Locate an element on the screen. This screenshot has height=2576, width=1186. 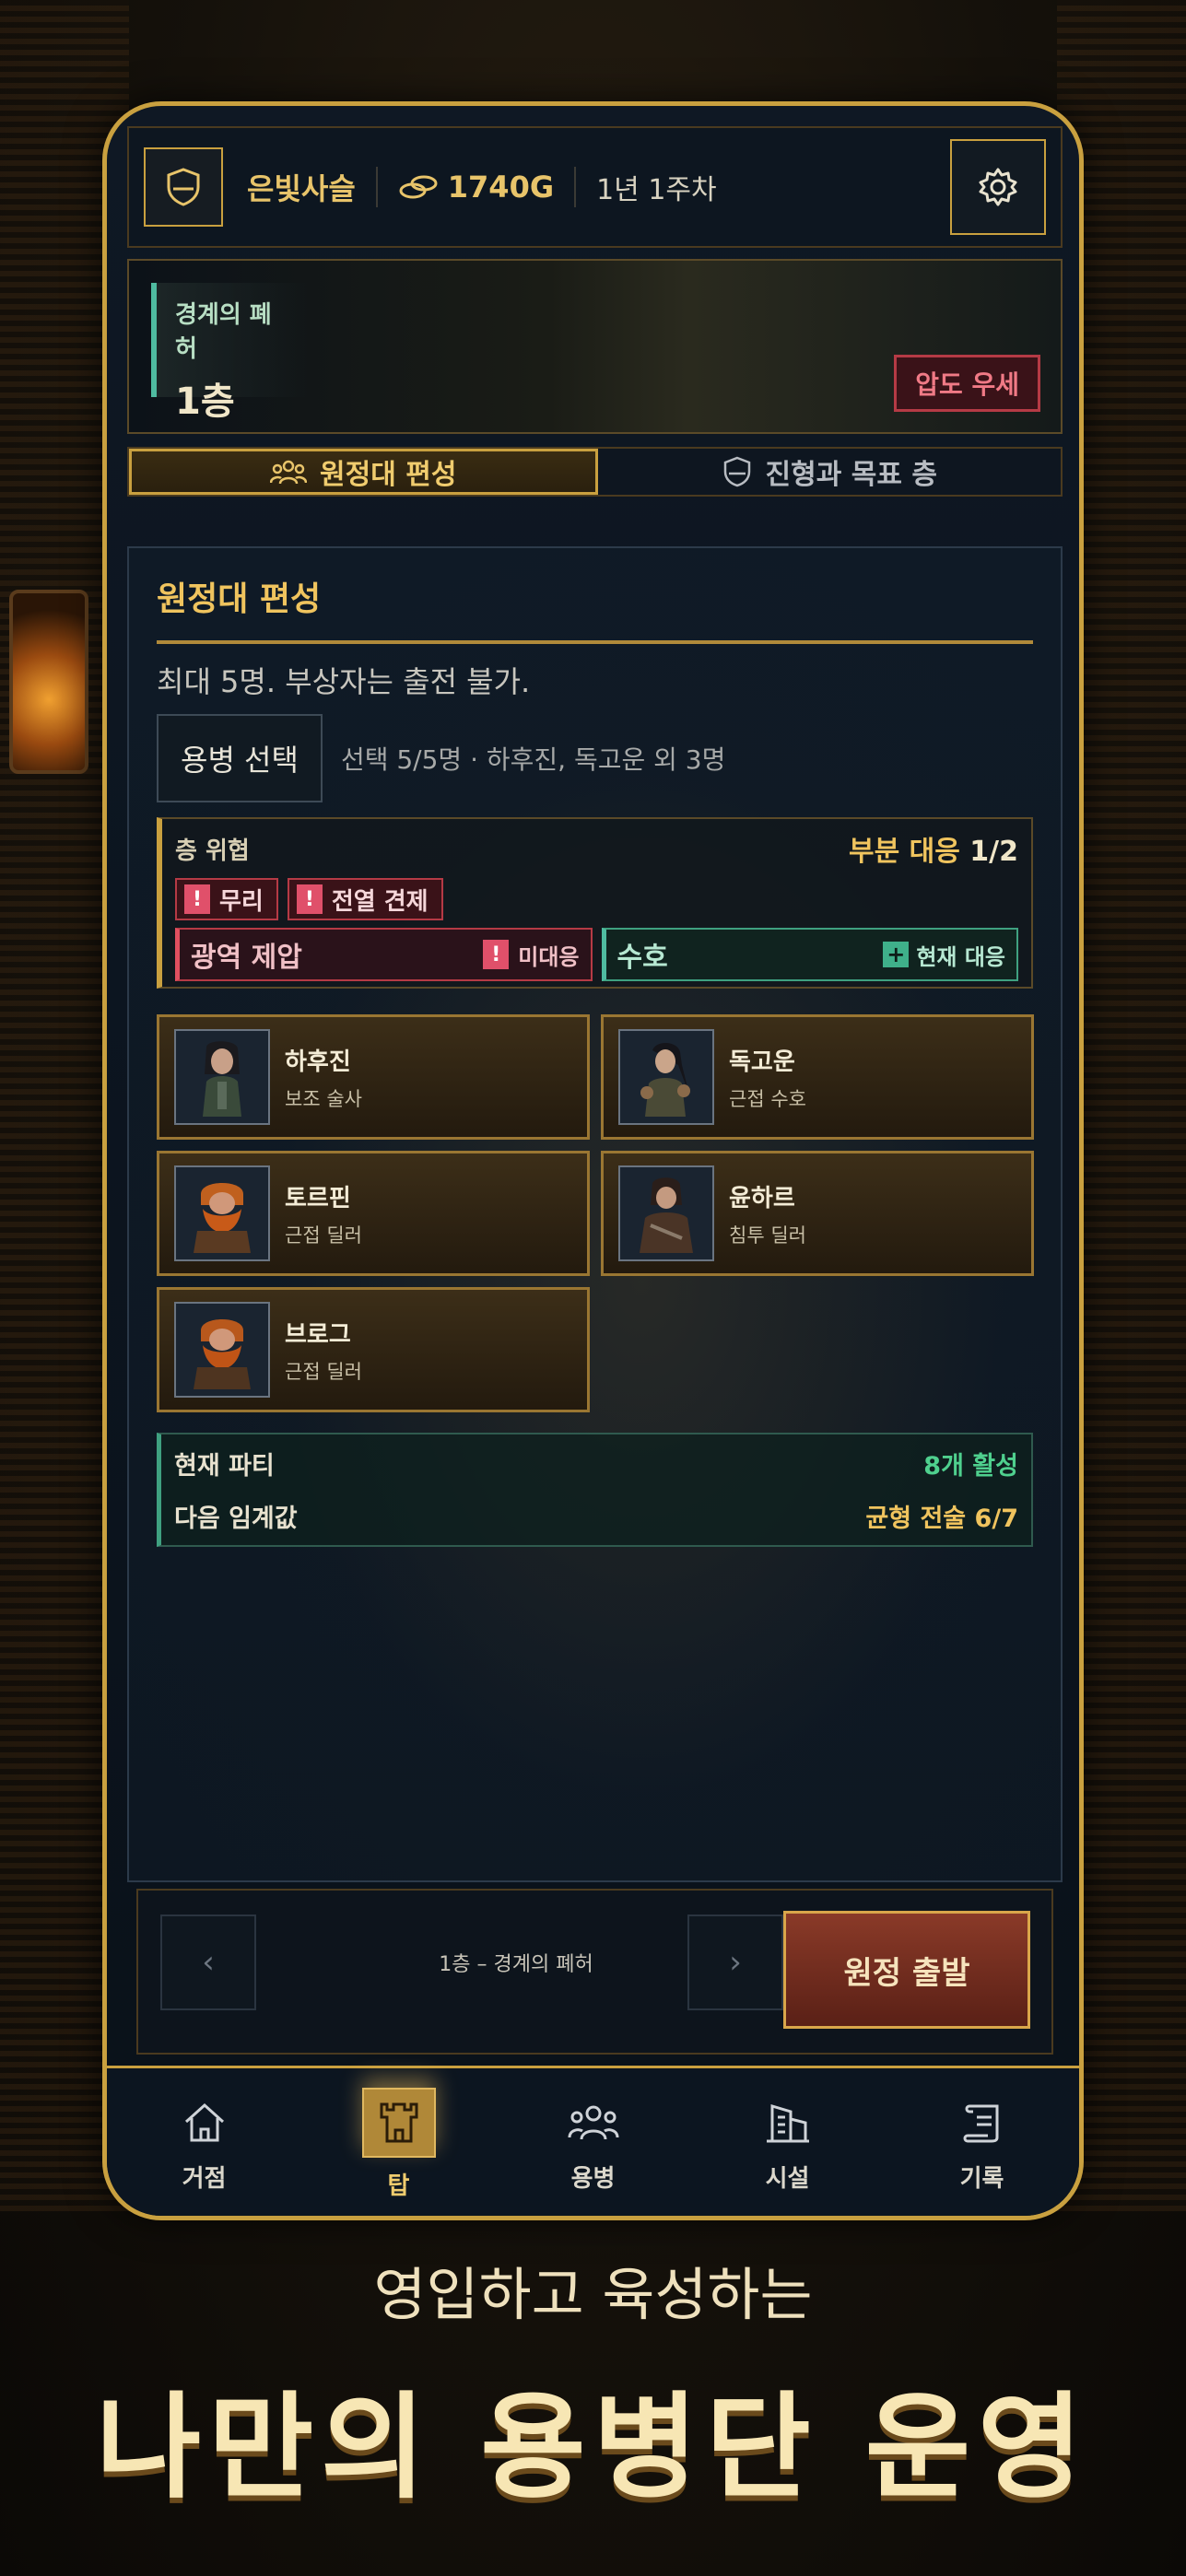
top-bar: 은빛사슬 1740G 1년 1주차 is located at coordinates (595, 187).